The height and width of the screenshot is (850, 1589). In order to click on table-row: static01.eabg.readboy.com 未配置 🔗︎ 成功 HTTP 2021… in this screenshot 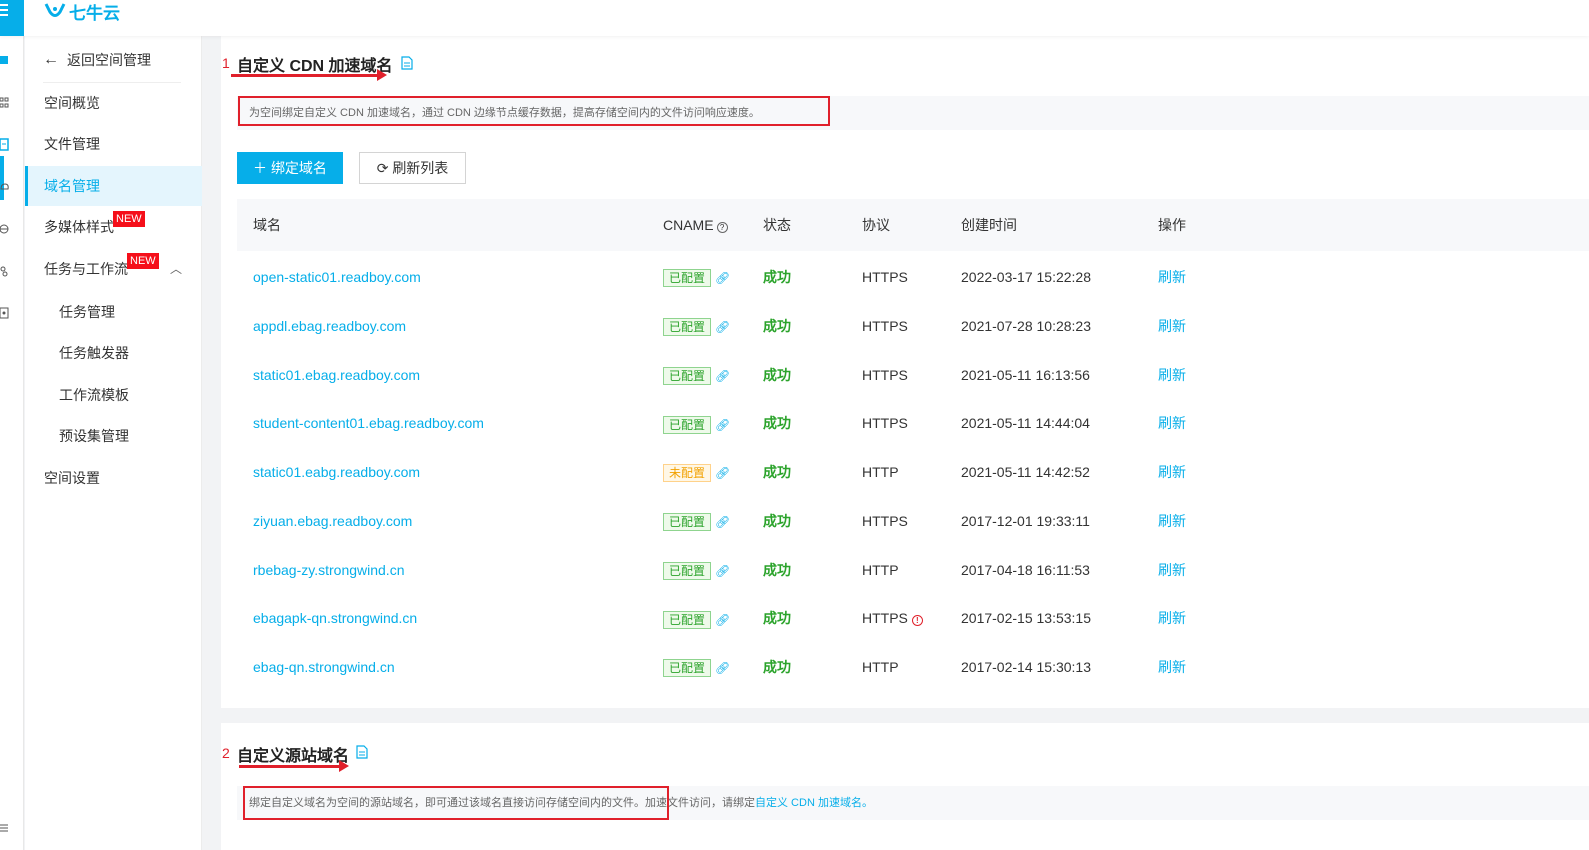, I will do `click(913, 472)`.